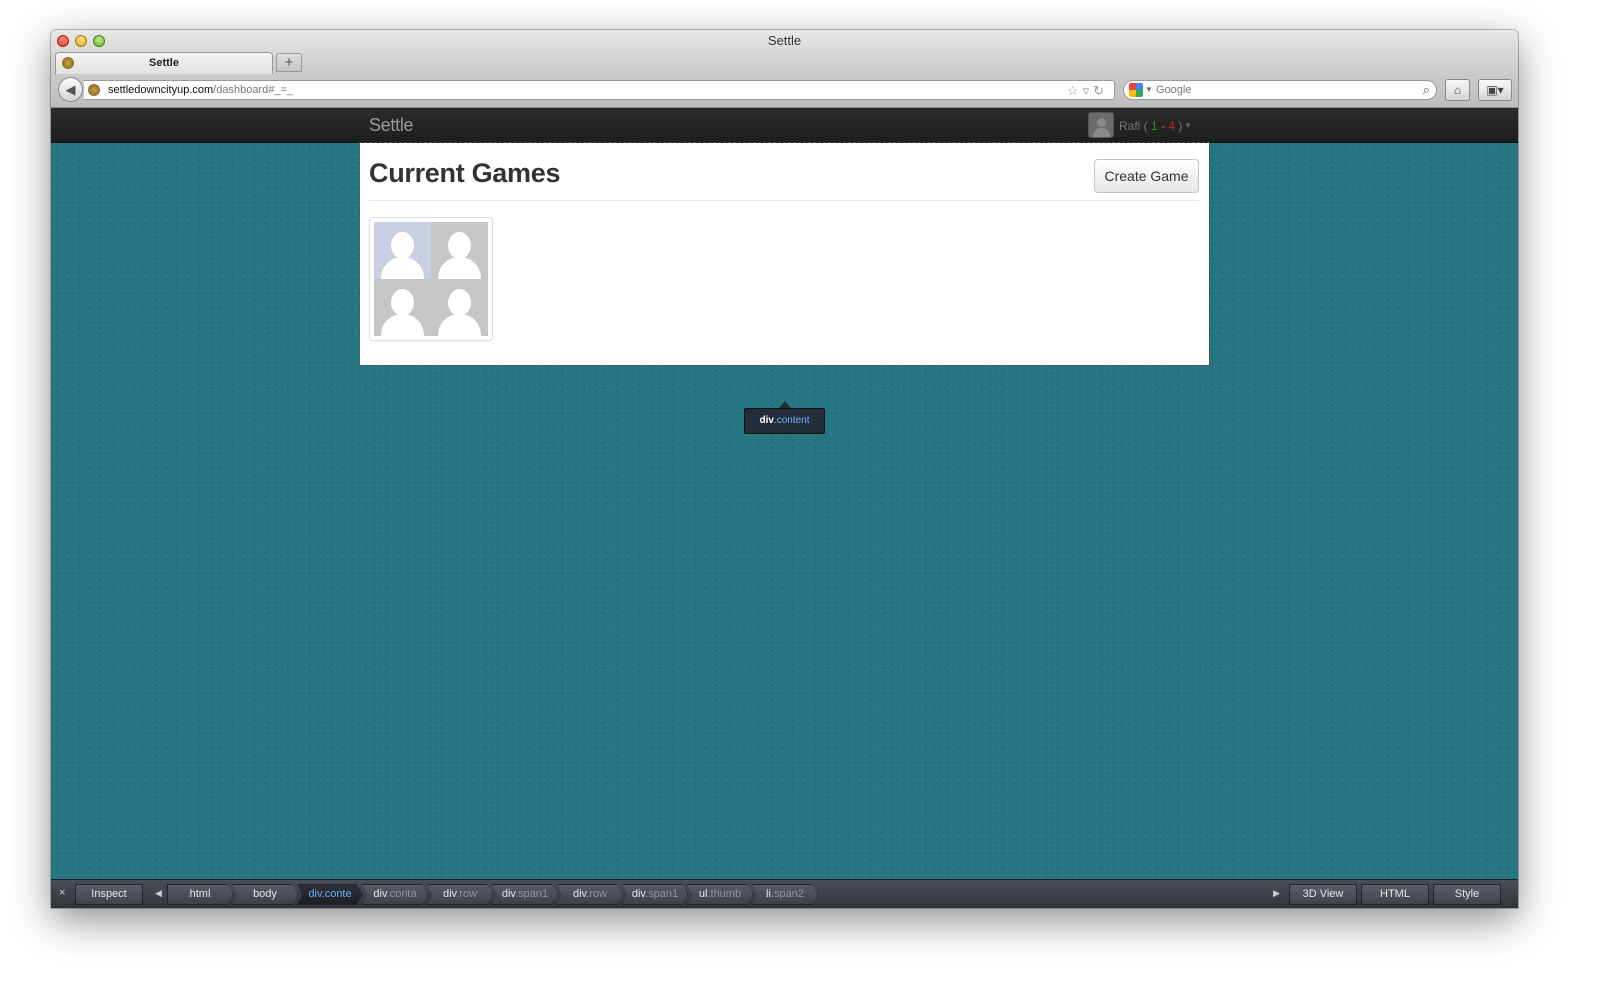  Describe the element at coordinates (784, 254) in the screenshot. I see `content-panel: Current Games Create Game` at that location.